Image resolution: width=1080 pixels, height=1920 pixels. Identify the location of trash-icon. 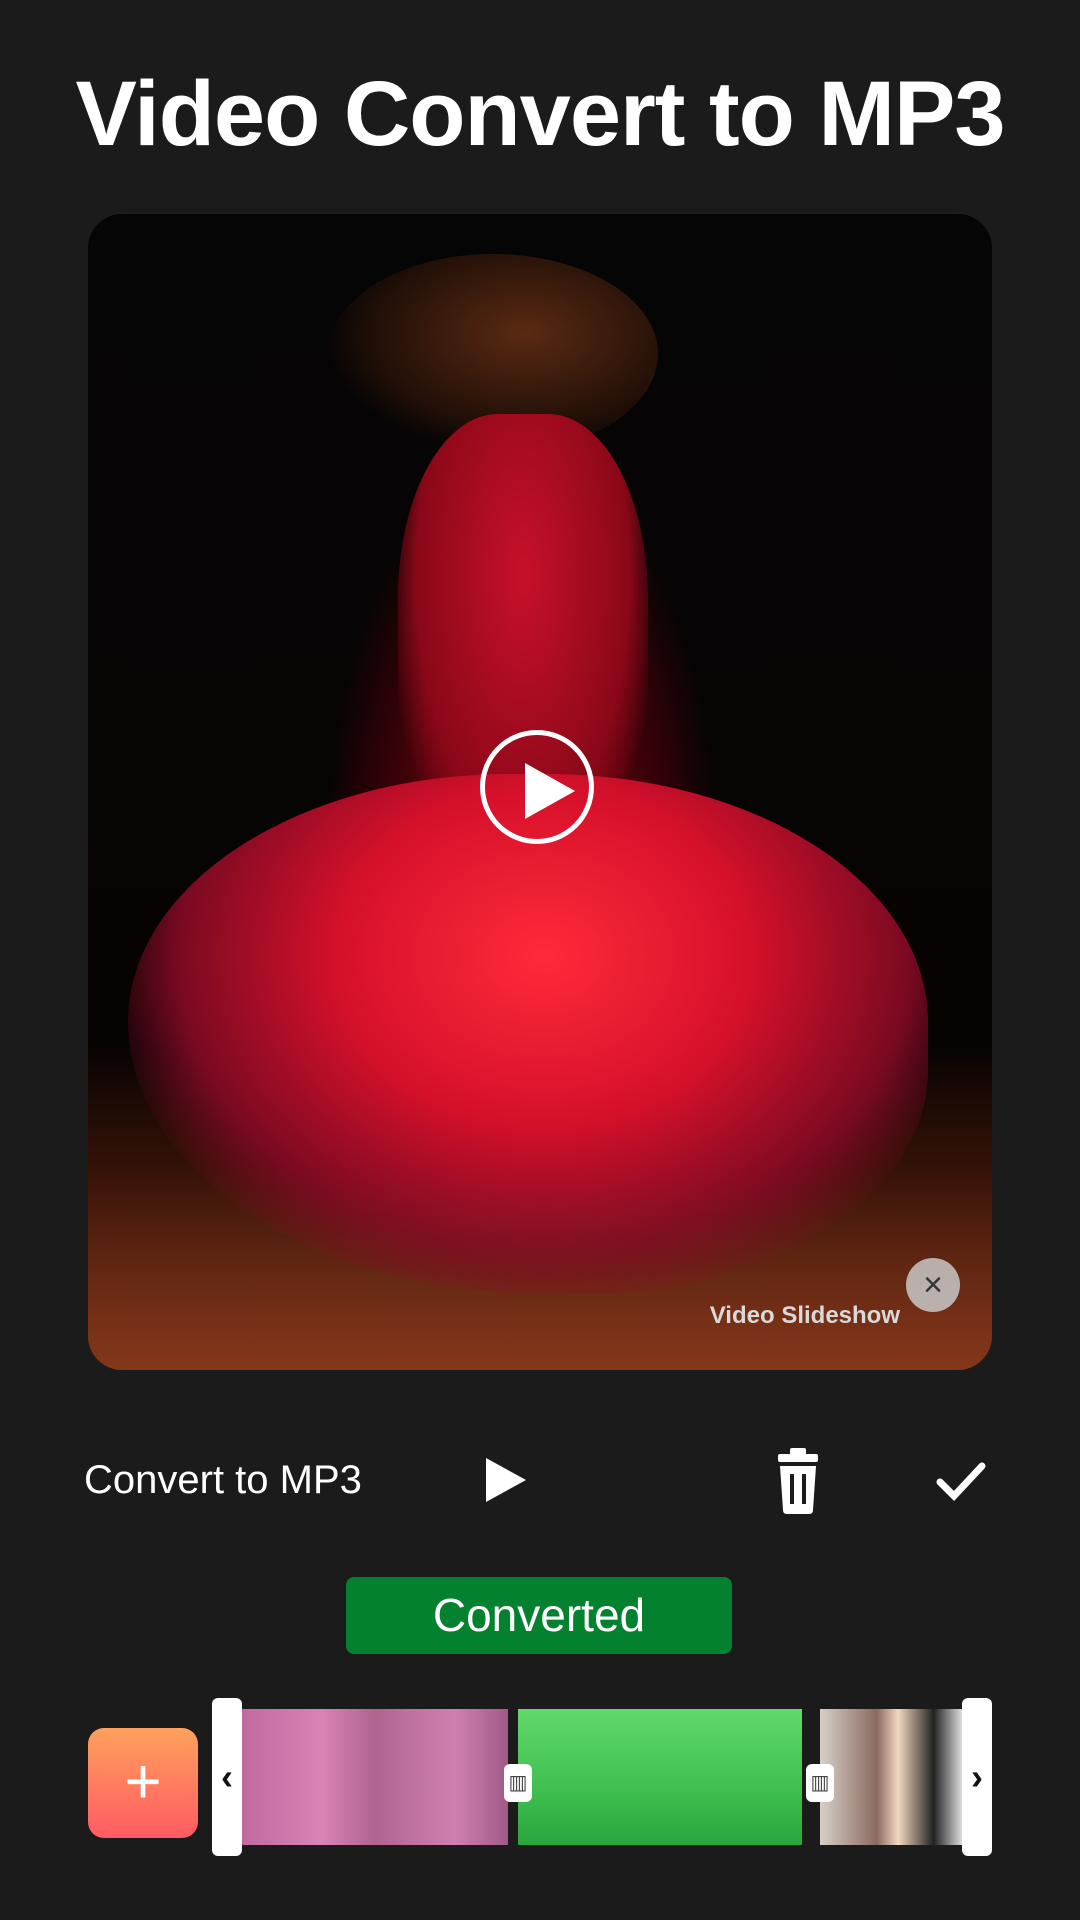
(798, 1481).